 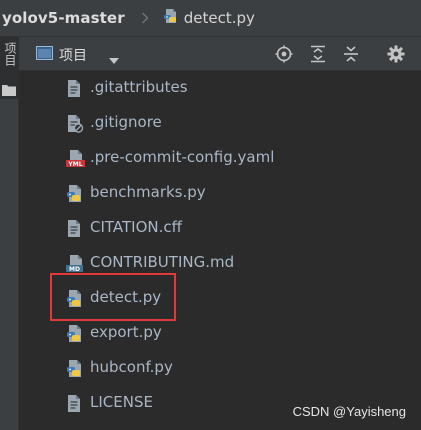 What do you see at coordinates (220, 368) in the screenshot?
I see `file-item-hubconf: hubconf.py` at bounding box center [220, 368].